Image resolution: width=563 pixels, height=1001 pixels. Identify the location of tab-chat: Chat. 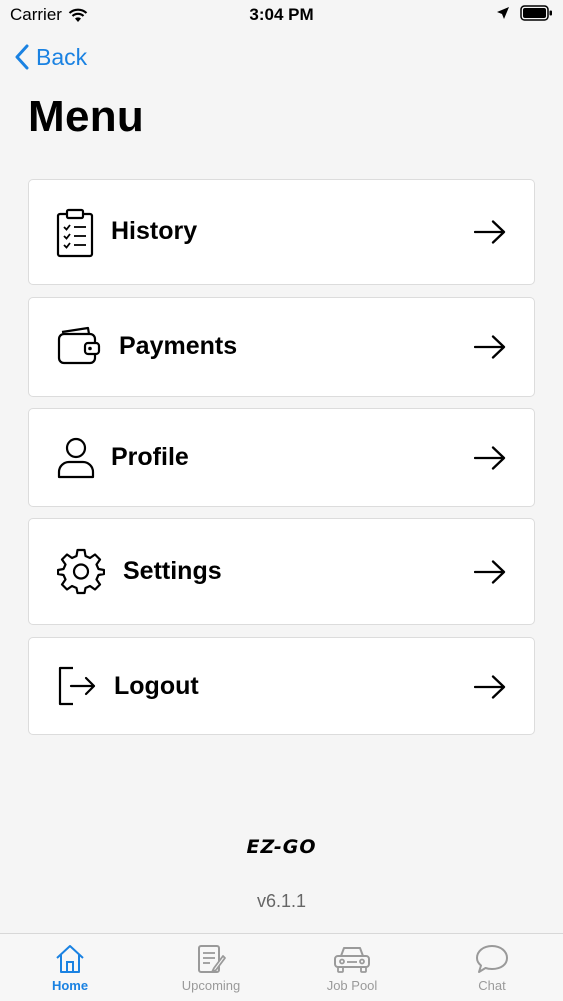
(492, 967).